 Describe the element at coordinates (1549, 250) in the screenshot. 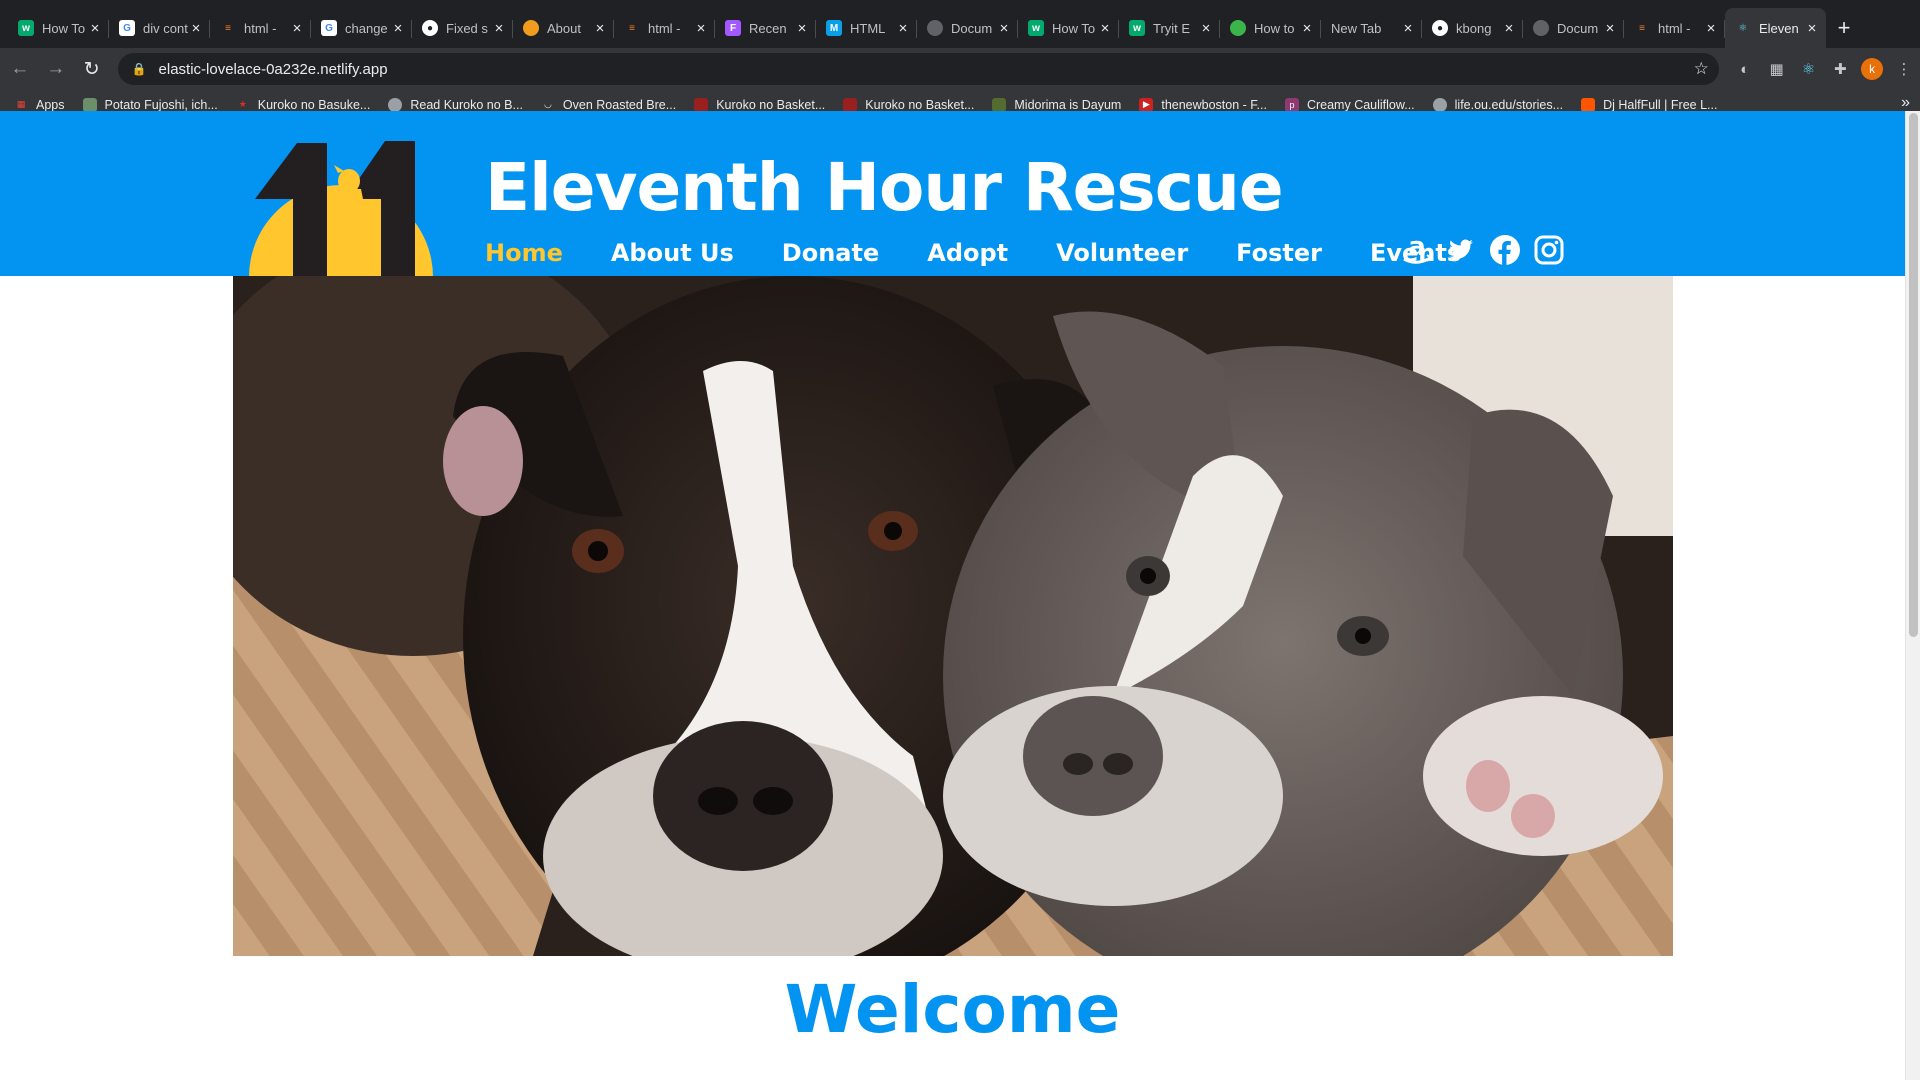

I see `instagram-icon` at that location.